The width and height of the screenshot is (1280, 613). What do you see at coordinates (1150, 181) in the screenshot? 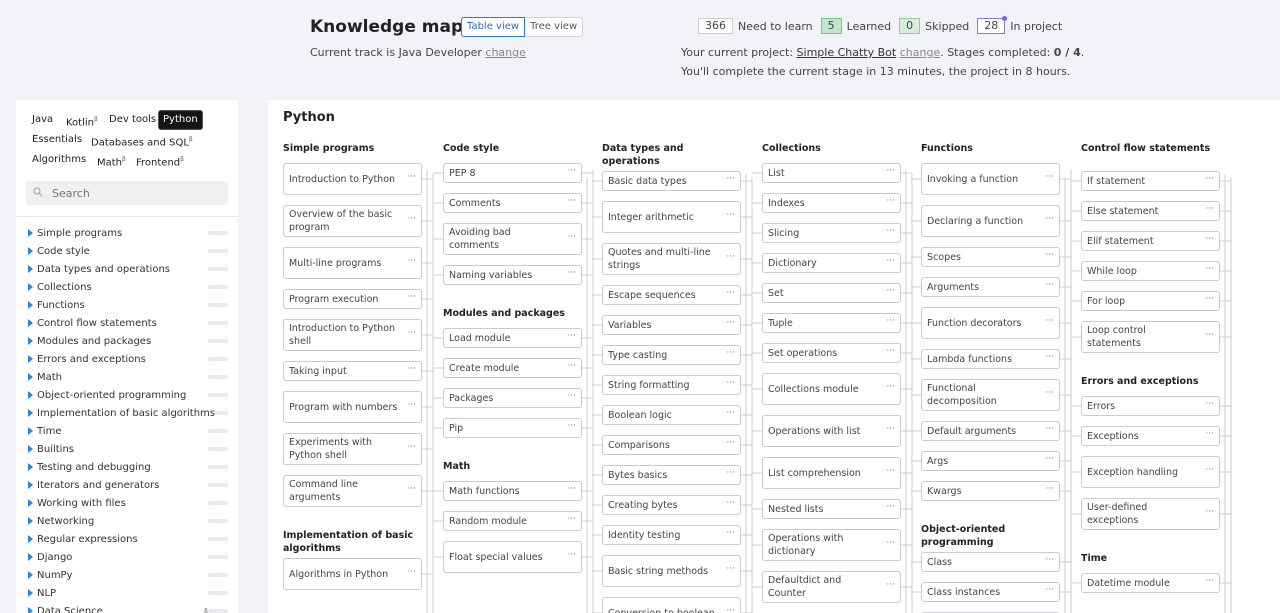
I see `topic-card: If statement ···` at bounding box center [1150, 181].